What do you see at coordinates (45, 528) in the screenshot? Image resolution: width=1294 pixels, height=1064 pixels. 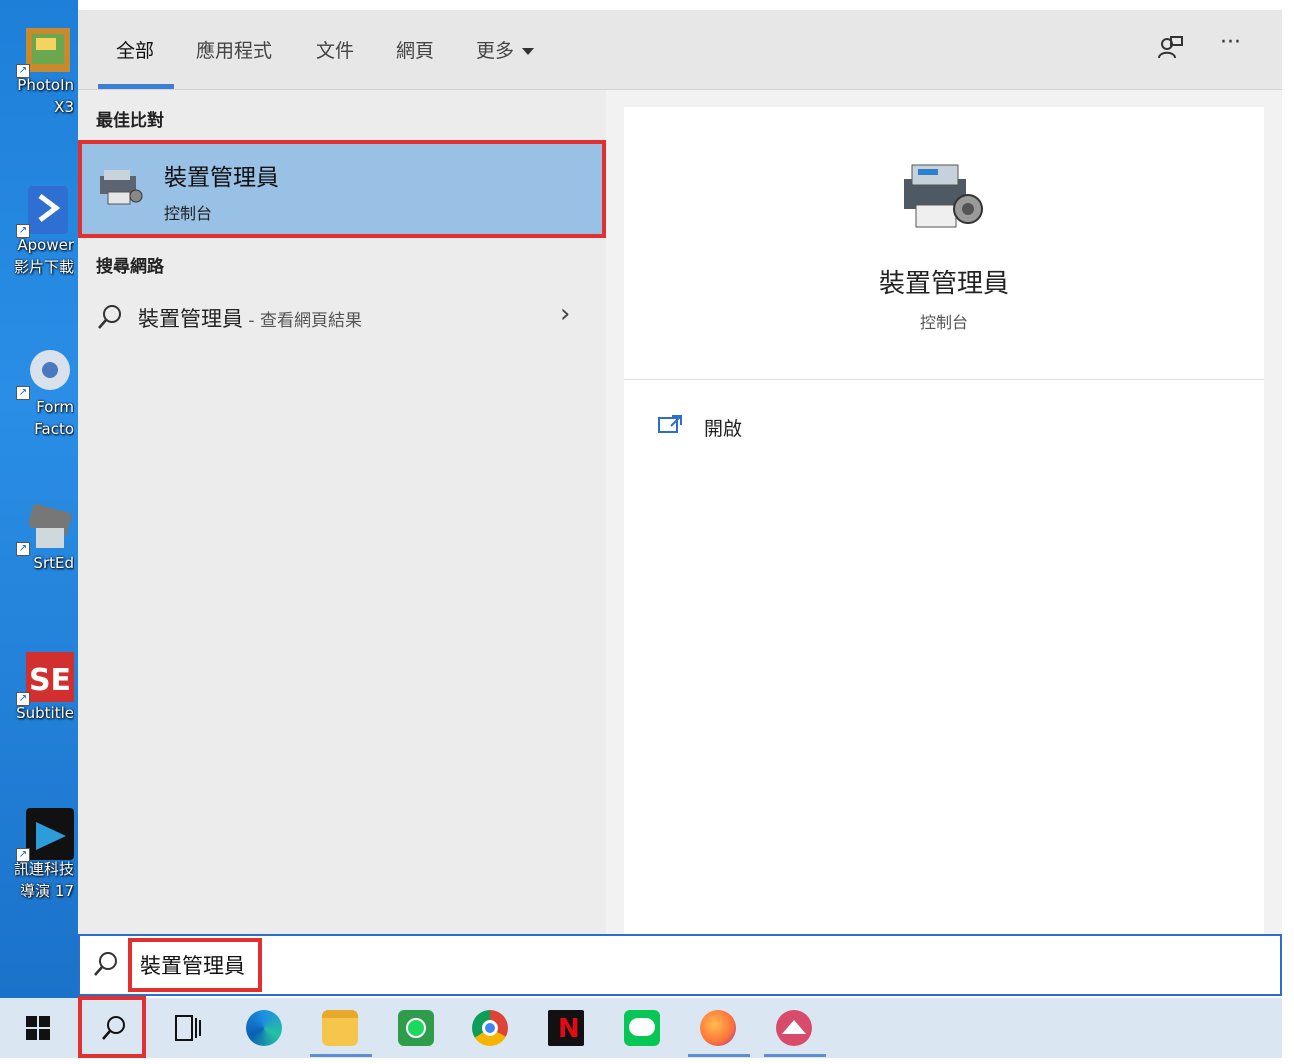 I see `subtitle-file-icon: ↗` at bounding box center [45, 528].